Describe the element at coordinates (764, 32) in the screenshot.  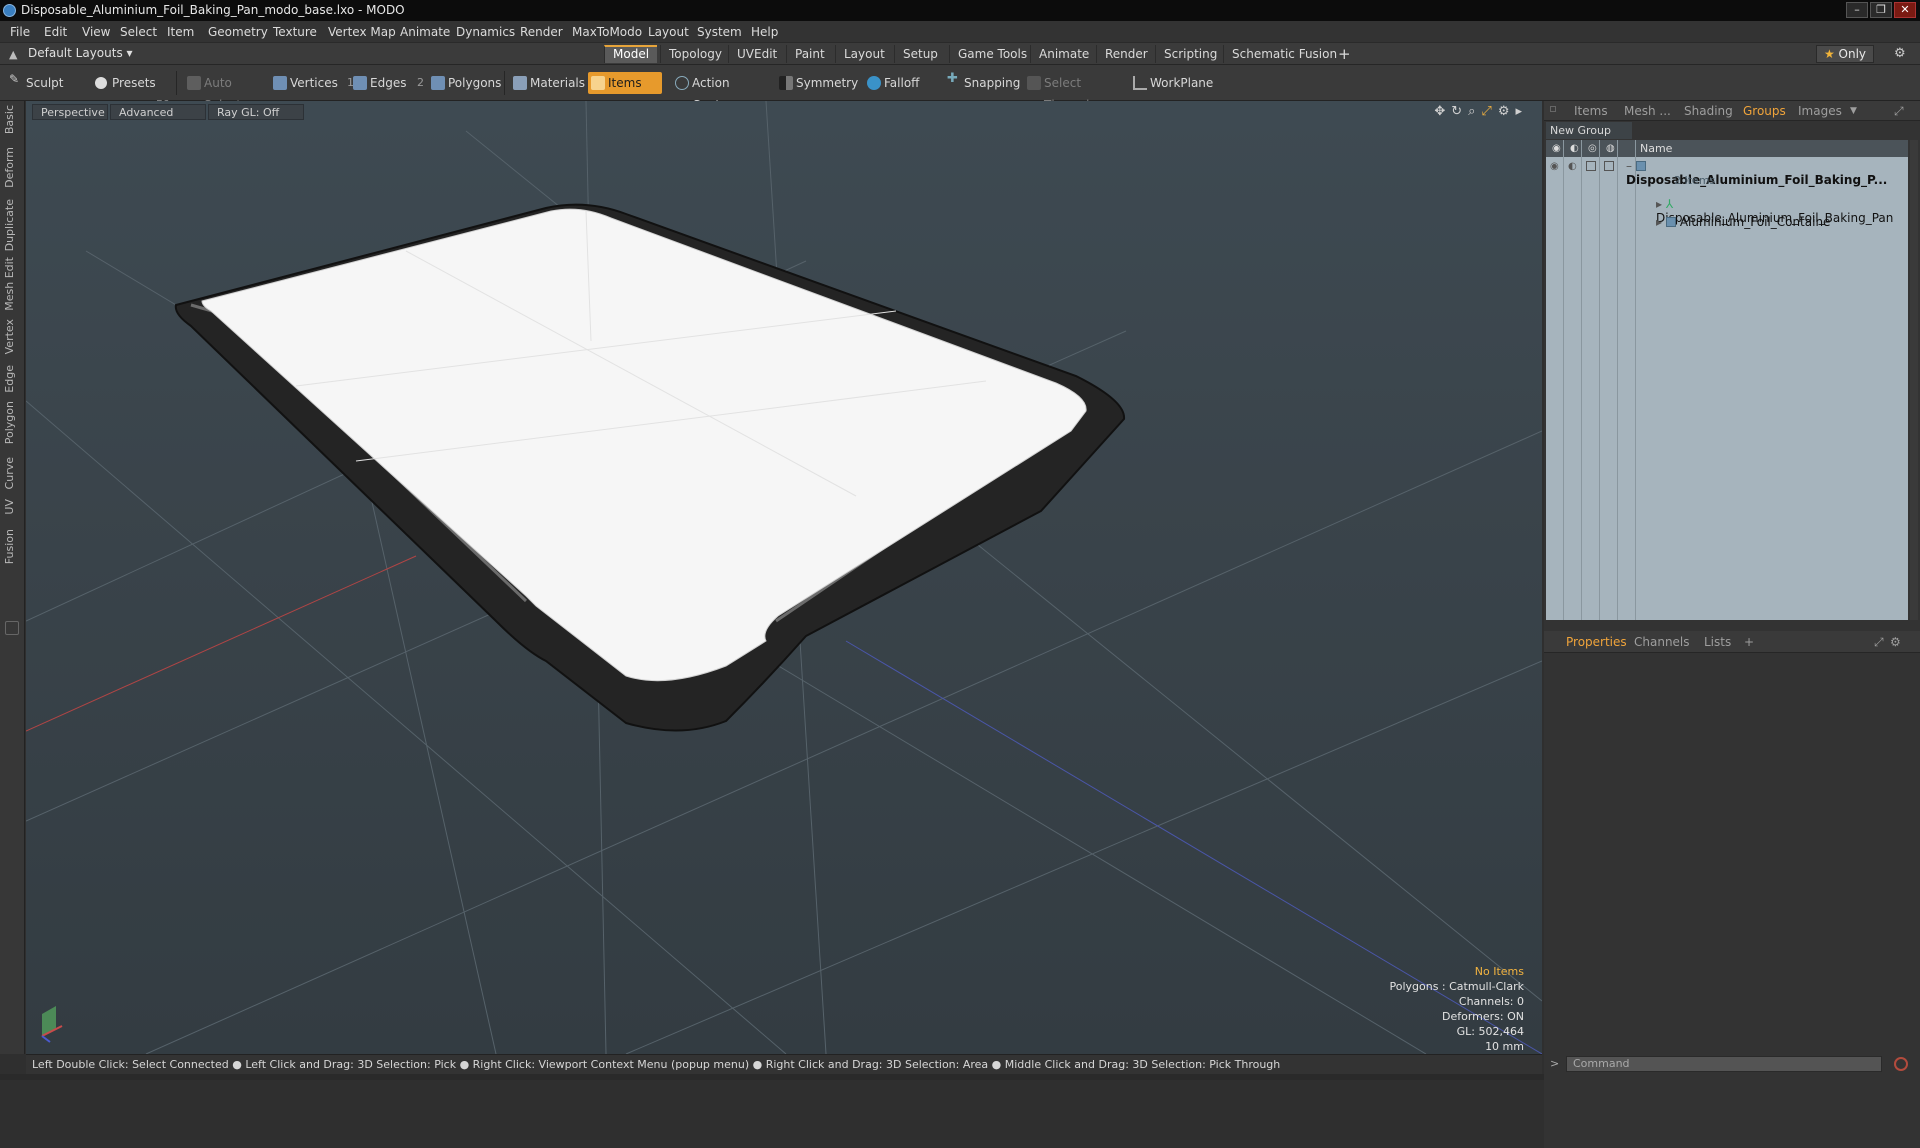
I see `menu-help: Help` at that location.